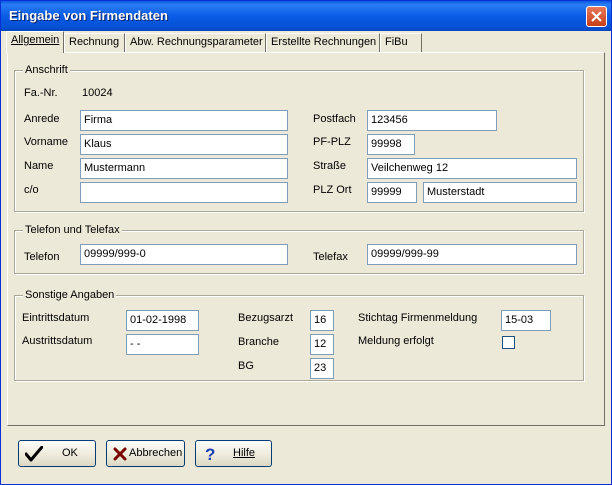 The height and width of the screenshot is (485, 612). What do you see at coordinates (46, 70) in the screenshot?
I see `group-title-anschrift: Anschrift` at bounding box center [46, 70].